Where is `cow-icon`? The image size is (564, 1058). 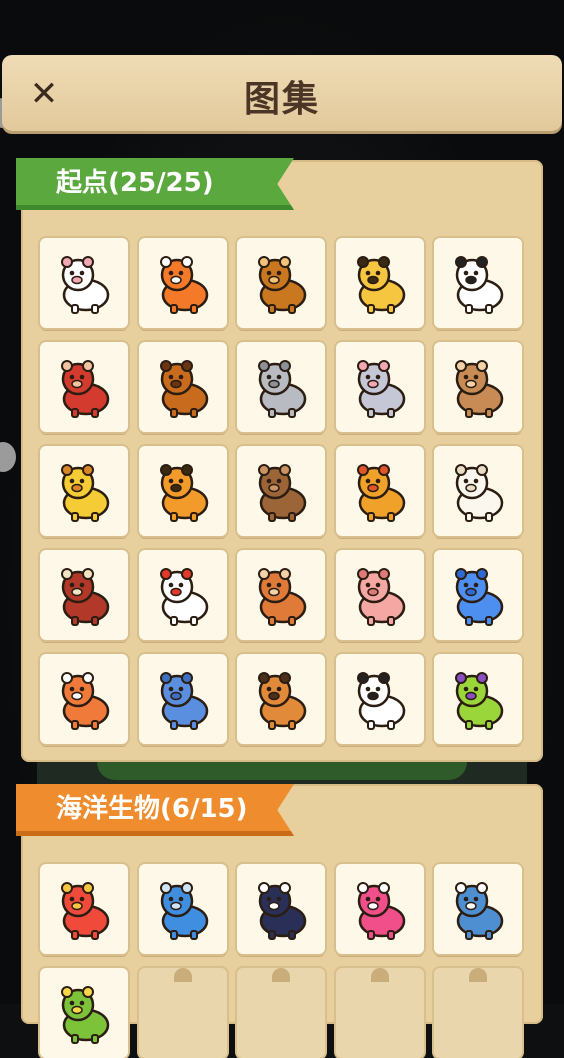
cow-icon is located at coordinates (380, 699).